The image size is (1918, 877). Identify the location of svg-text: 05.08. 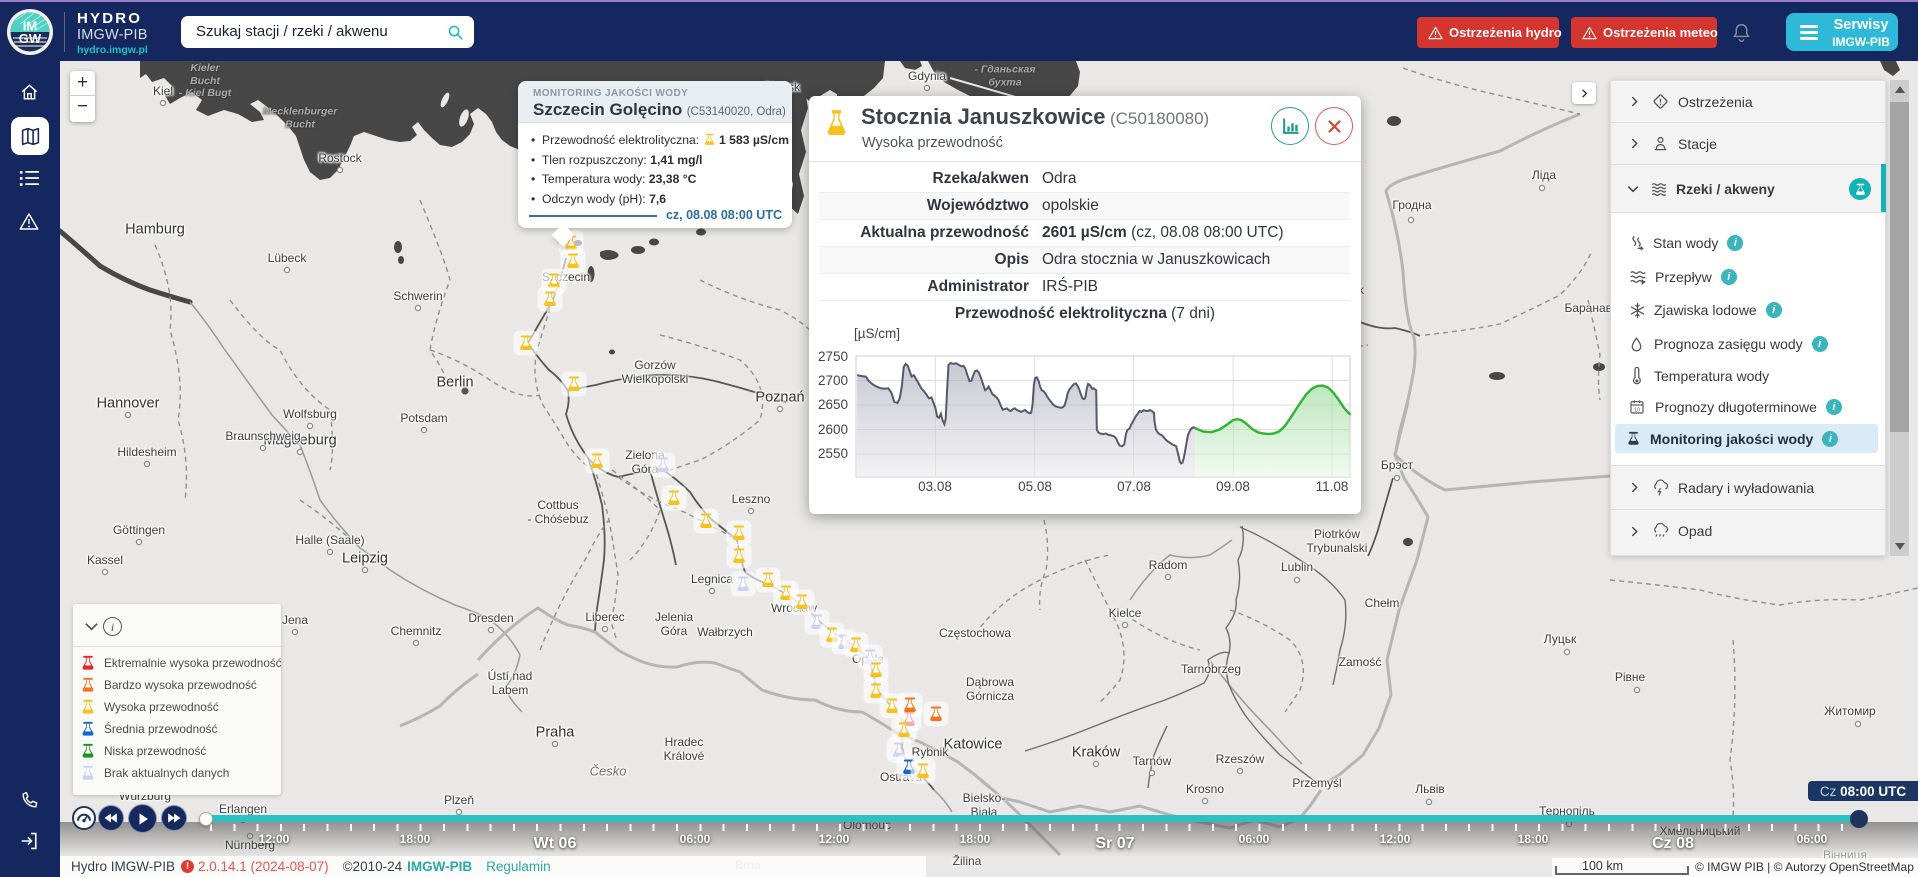
(1035, 486).